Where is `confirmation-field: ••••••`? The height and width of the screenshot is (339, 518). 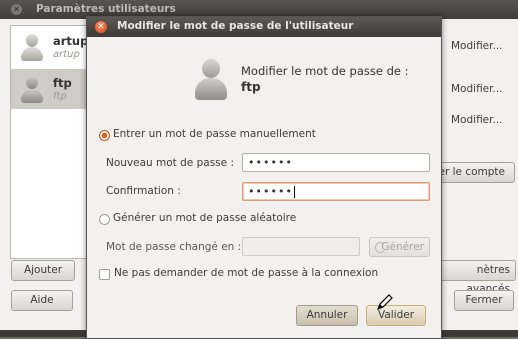 confirmation-field: •••••• is located at coordinates (336, 191).